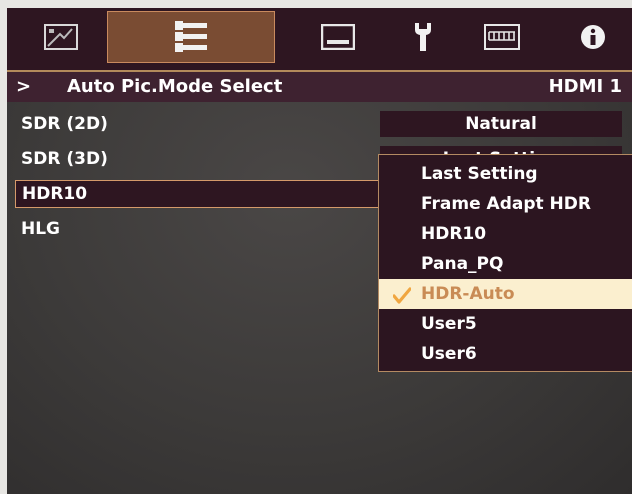 This screenshot has height=494, width=632. Describe the element at coordinates (501, 124) in the screenshot. I see `setting-value-sdr-2d: Natural` at that location.